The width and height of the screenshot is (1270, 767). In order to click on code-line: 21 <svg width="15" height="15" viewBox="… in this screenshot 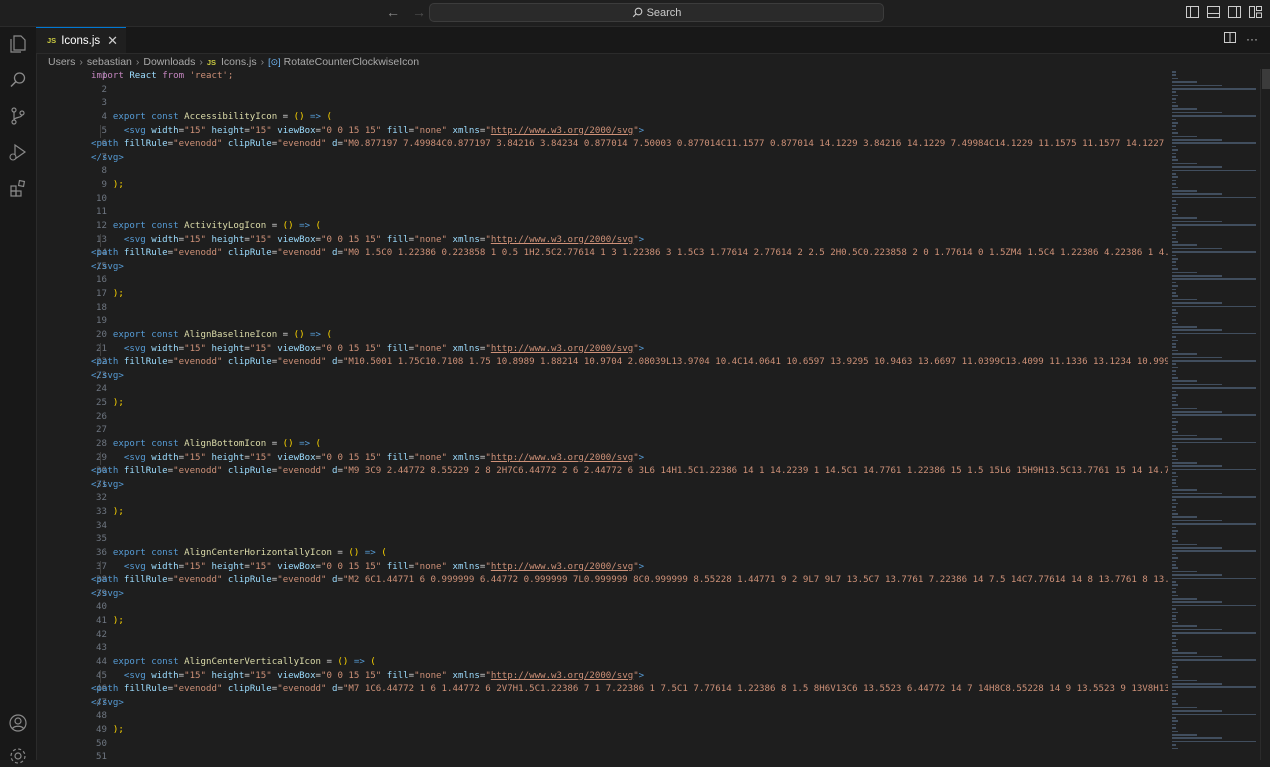, I will do `click(602, 350)`.